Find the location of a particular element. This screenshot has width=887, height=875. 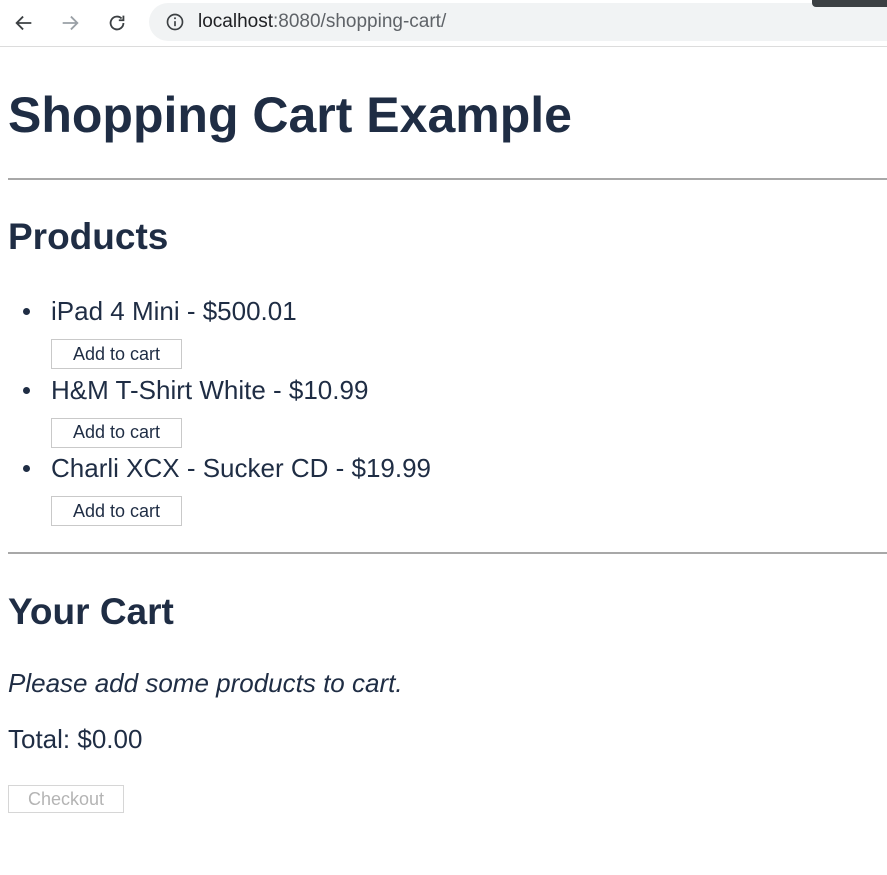

back-button is located at coordinates (24, 23).